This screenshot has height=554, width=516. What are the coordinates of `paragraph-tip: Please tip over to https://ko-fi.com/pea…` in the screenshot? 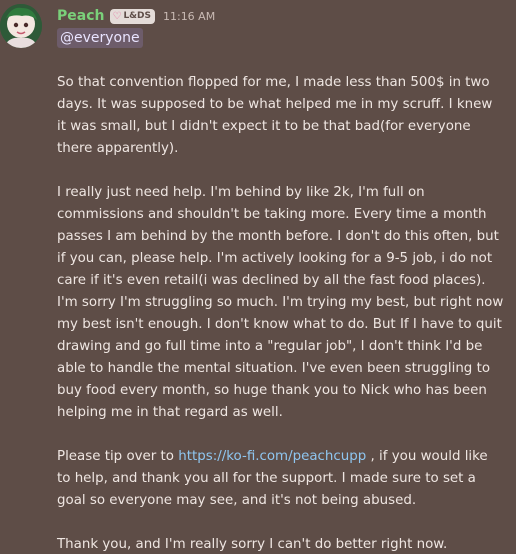 It's located at (281, 479).